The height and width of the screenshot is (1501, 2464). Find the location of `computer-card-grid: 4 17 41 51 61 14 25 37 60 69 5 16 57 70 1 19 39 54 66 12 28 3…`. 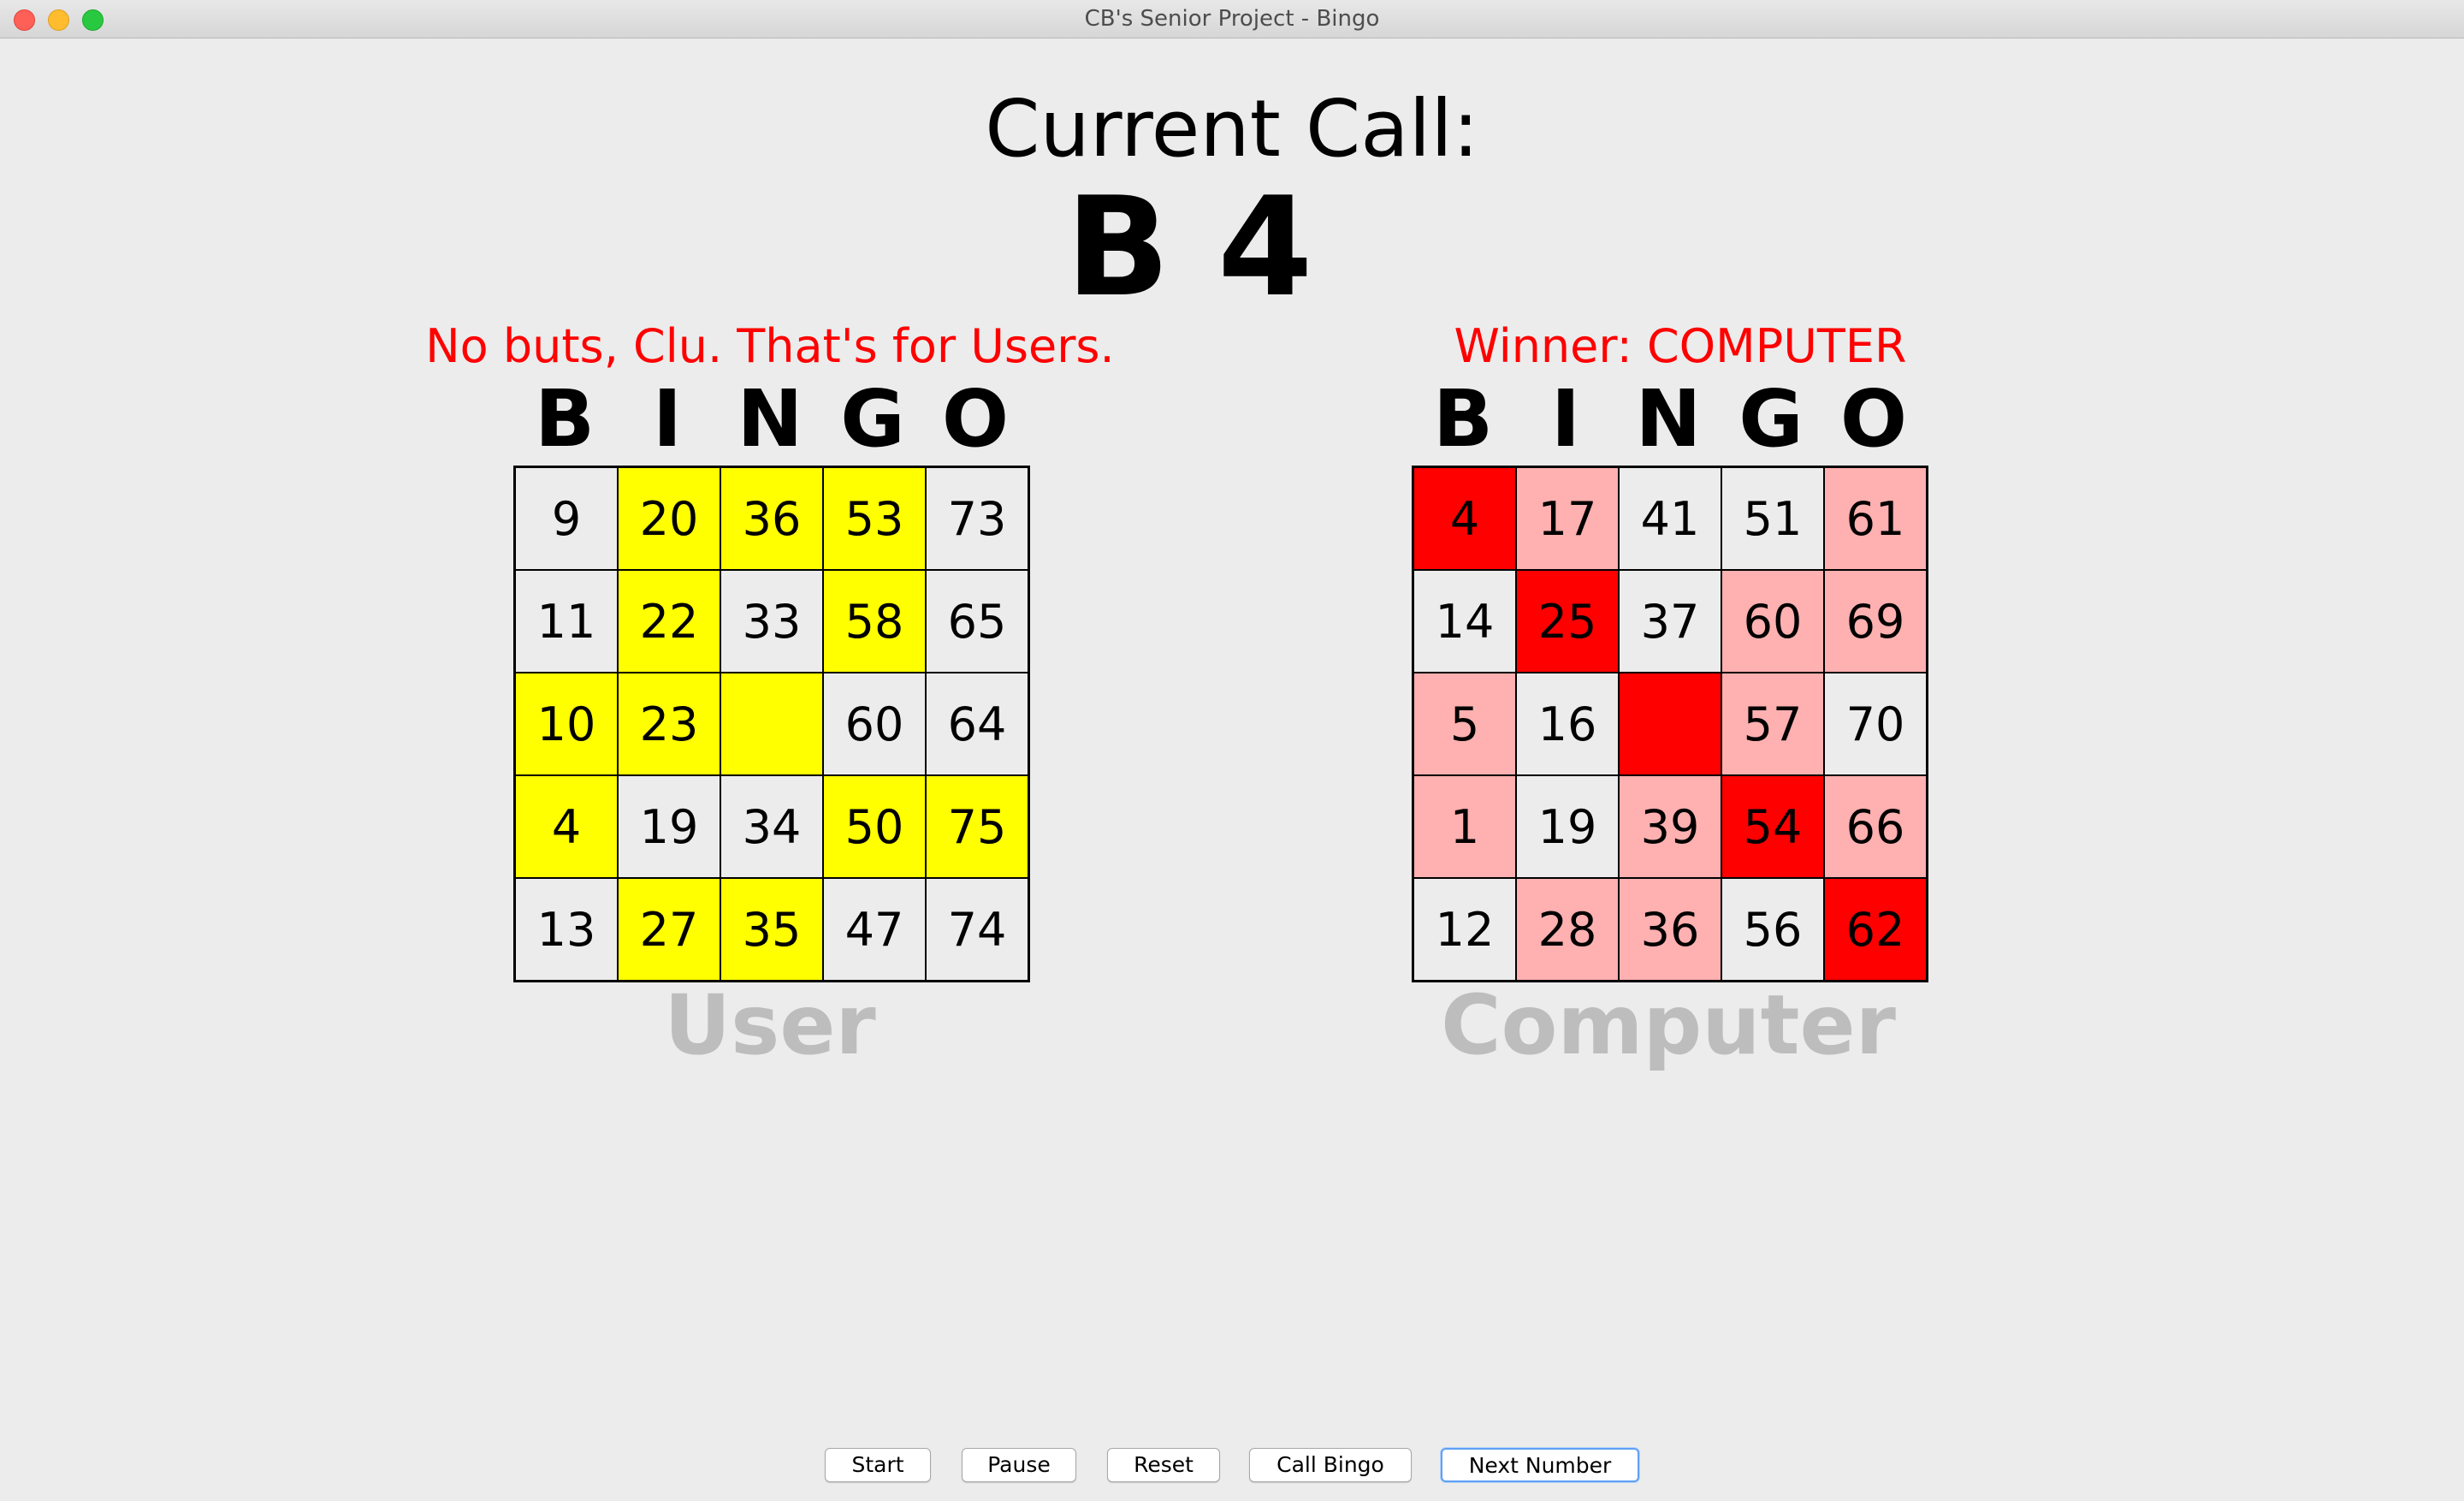

computer-card-grid: 4 17 41 51 61 14 25 37 60 69 5 16 57 70 1 19 39 54 66 12 28 3… is located at coordinates (1670, 724).